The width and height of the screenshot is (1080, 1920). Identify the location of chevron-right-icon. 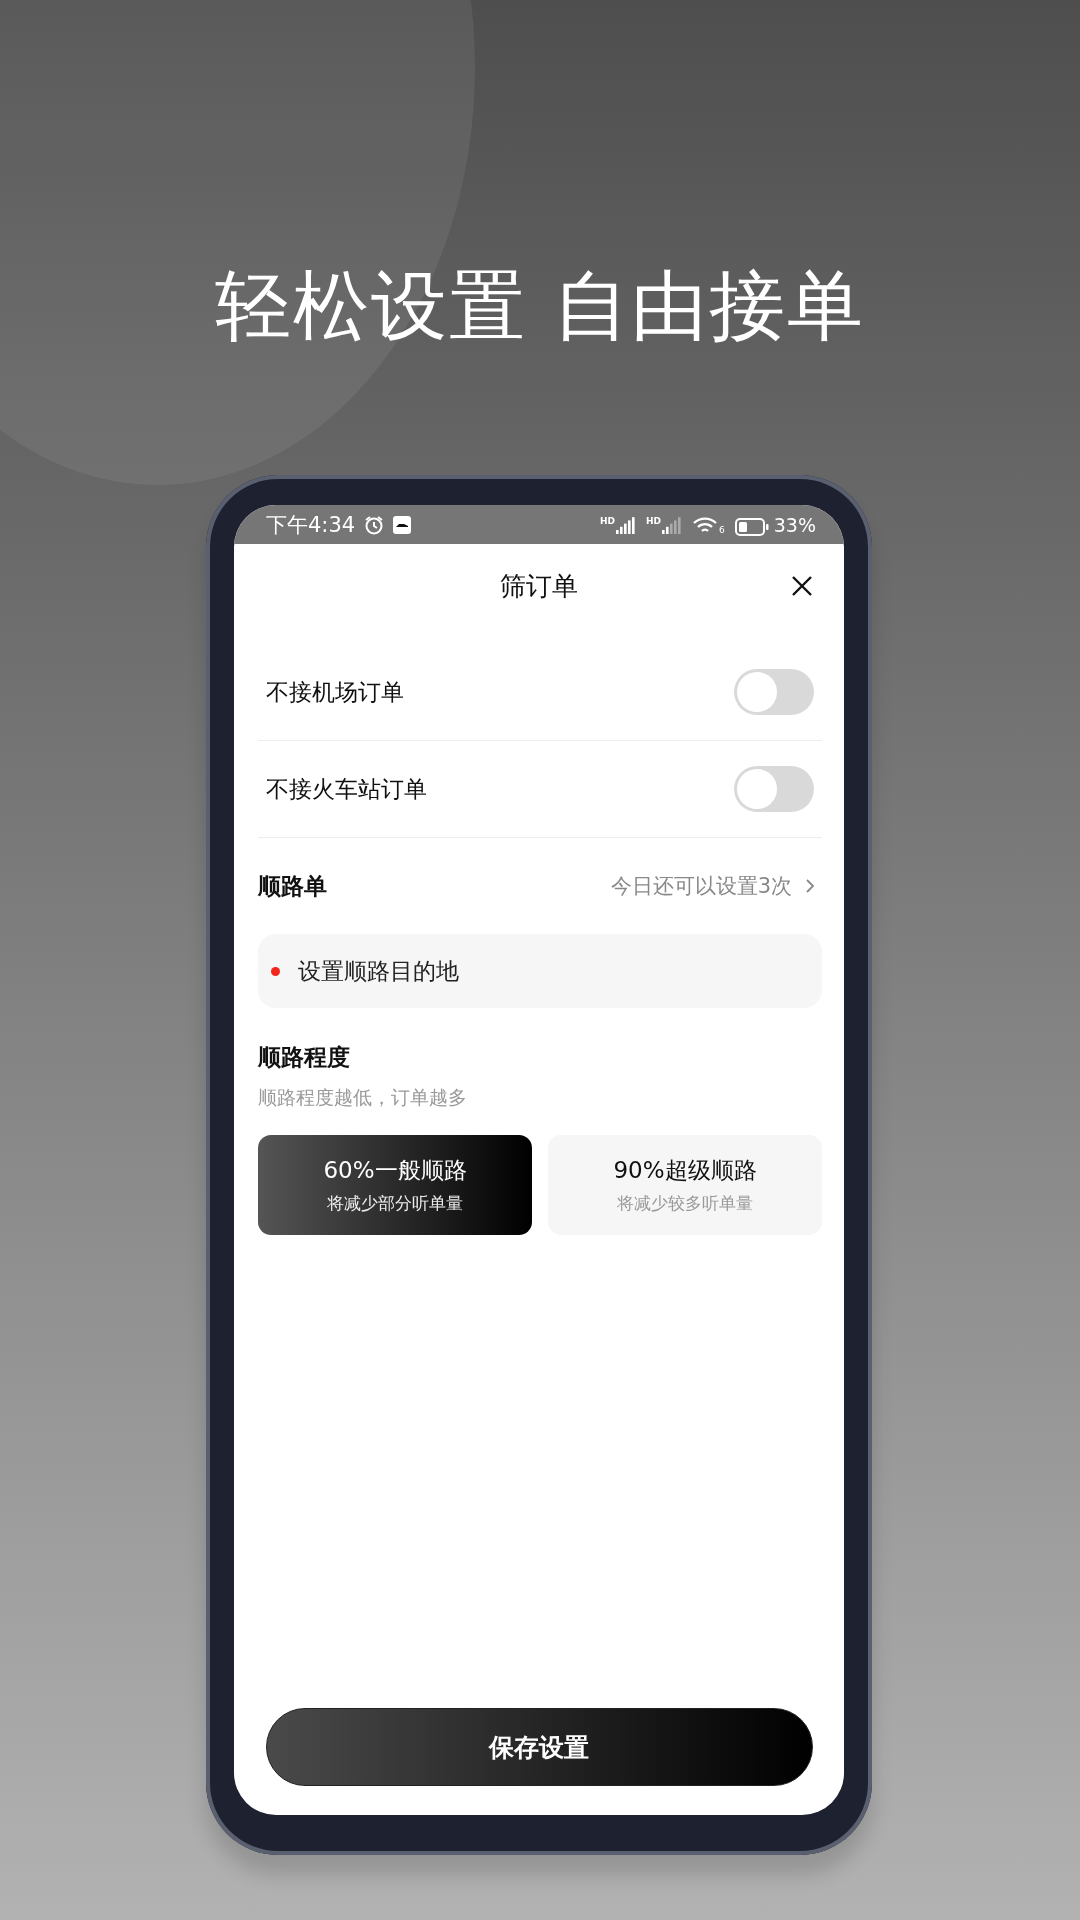
(810, 886).